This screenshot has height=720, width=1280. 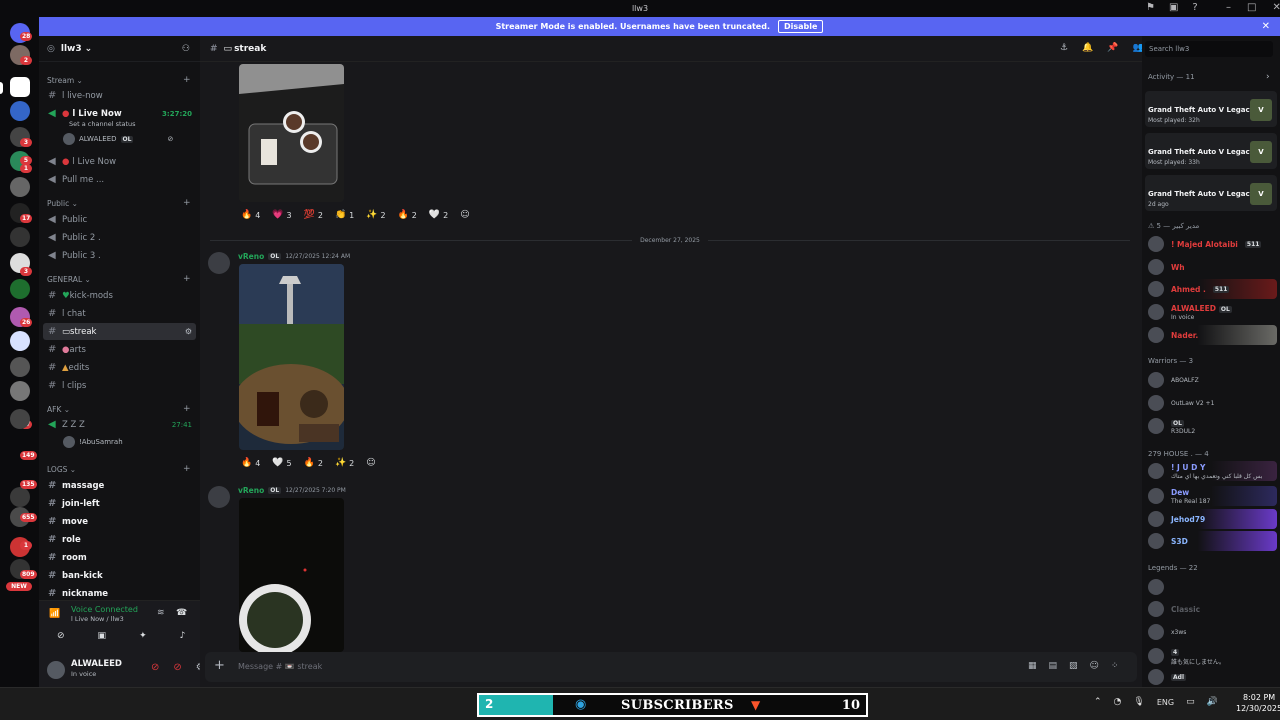 I want to click on apps-icon: ⁘, so click(x=1115, y=666).